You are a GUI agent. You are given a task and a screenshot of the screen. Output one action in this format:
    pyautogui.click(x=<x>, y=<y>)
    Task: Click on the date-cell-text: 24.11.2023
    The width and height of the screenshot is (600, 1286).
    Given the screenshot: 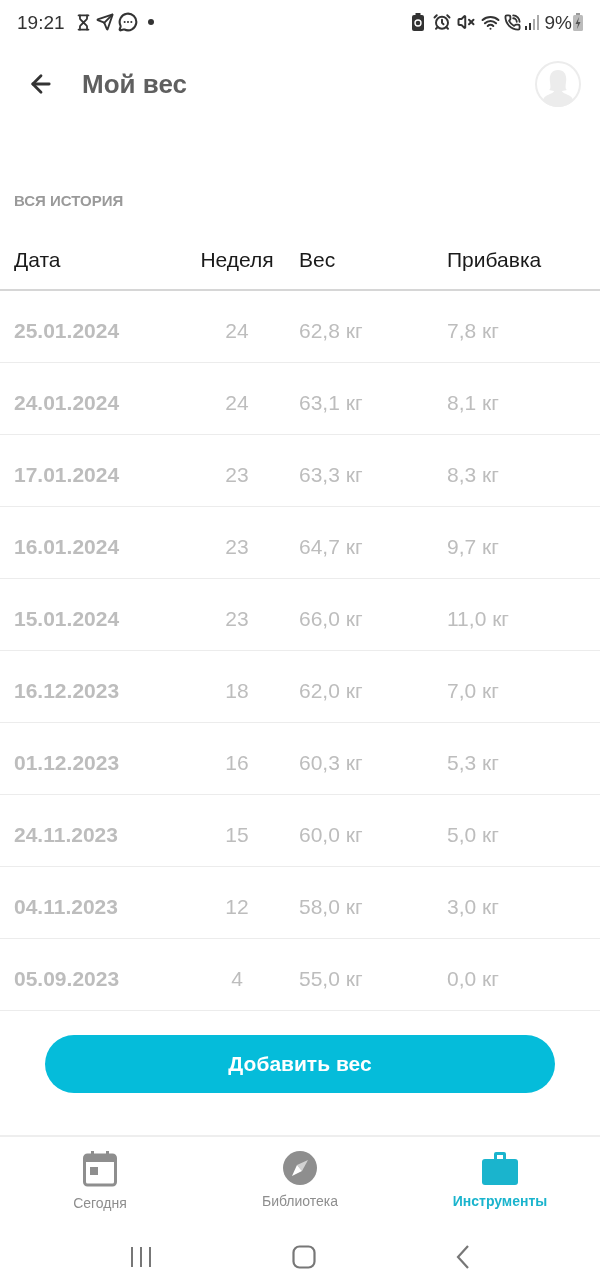 What is the action you would take?
    pyautogui.click(x=66, y=834)
    